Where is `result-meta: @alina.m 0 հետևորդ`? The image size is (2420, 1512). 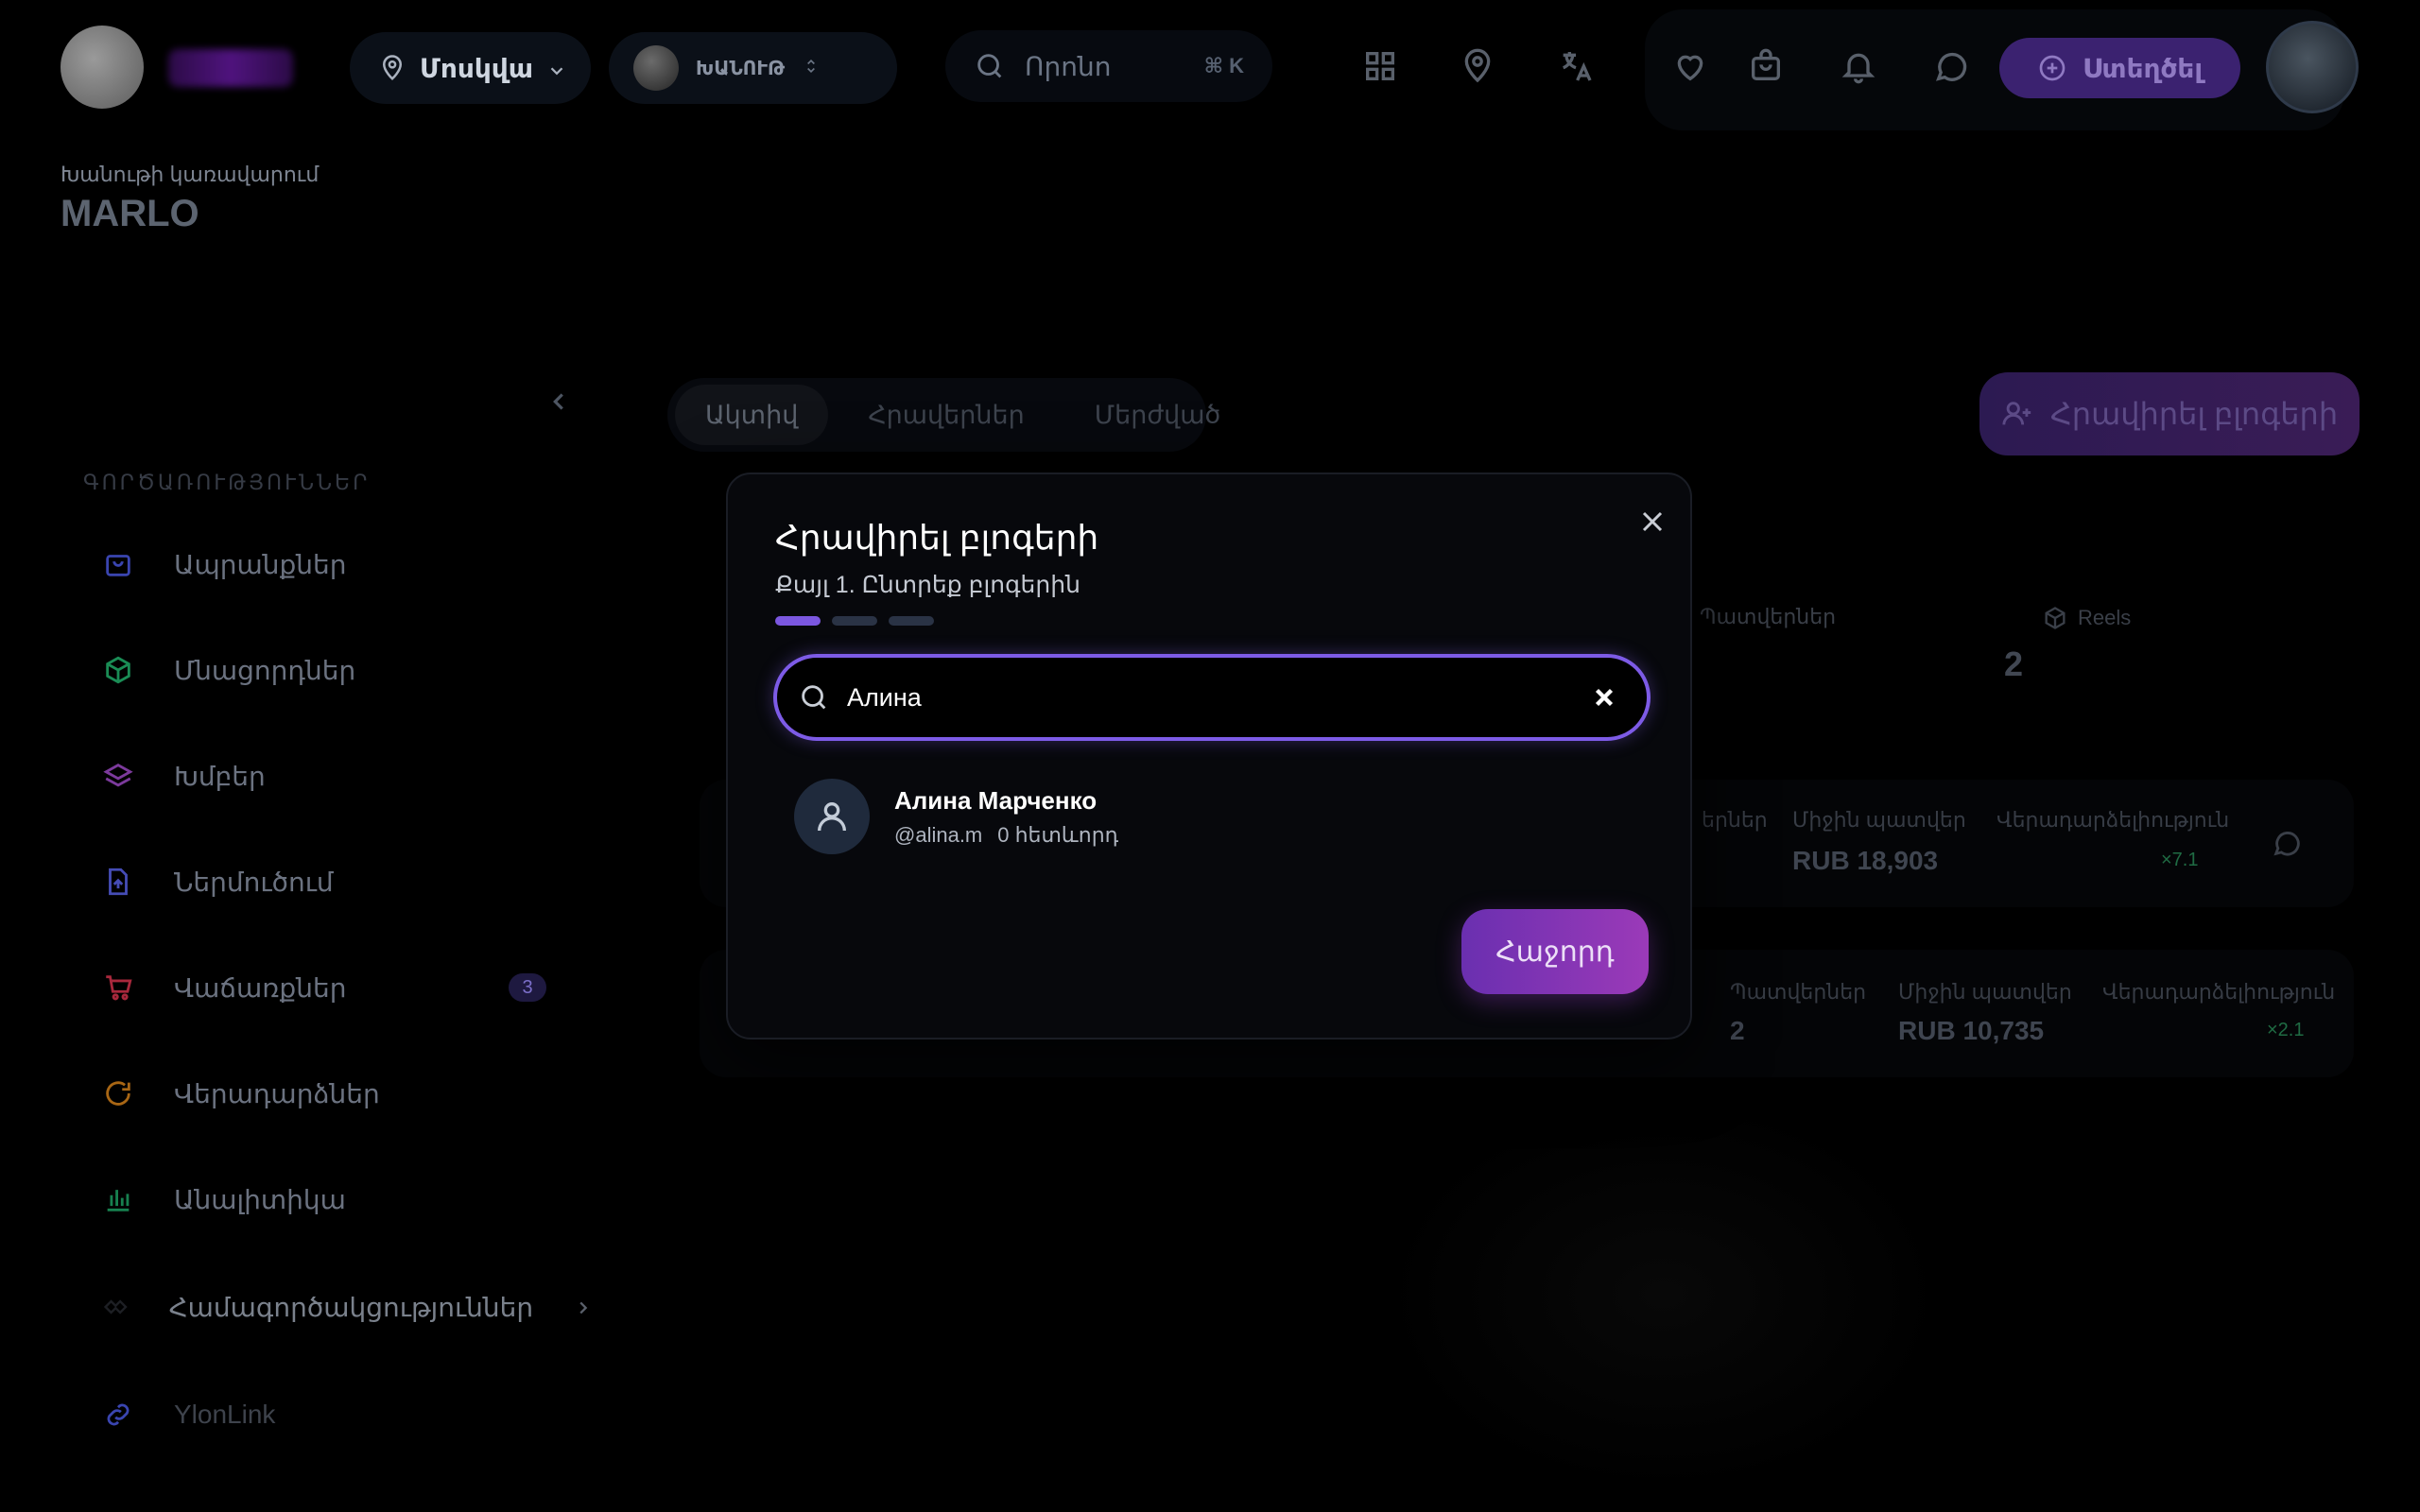
result-meta: @alina.m 0 հետևորդ is located at coordinates (1006, 835).